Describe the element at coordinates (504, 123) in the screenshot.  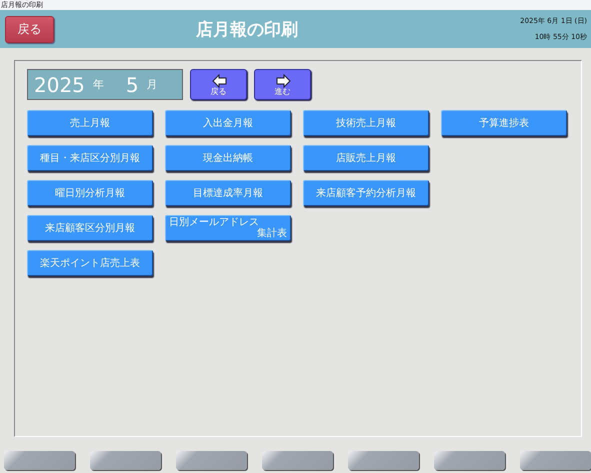
I see `report-button: 予算進捗表` at that location.